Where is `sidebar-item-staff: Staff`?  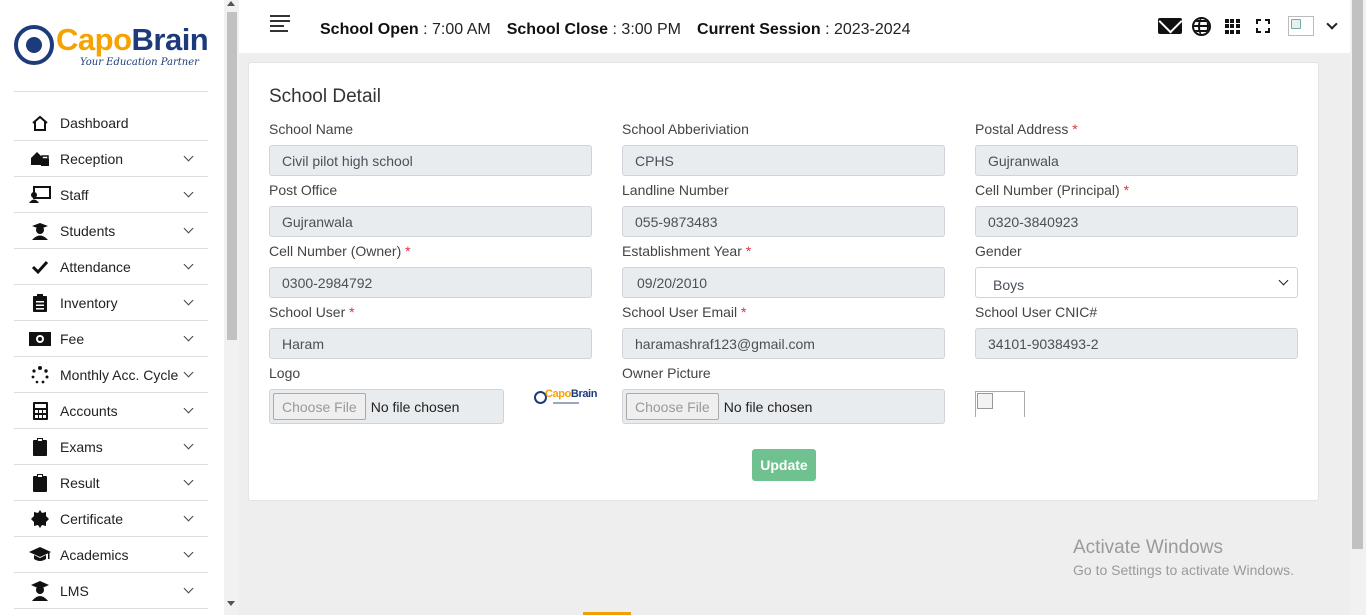
sidebar-item-staff: Staff is located at coordinates (111, 195).